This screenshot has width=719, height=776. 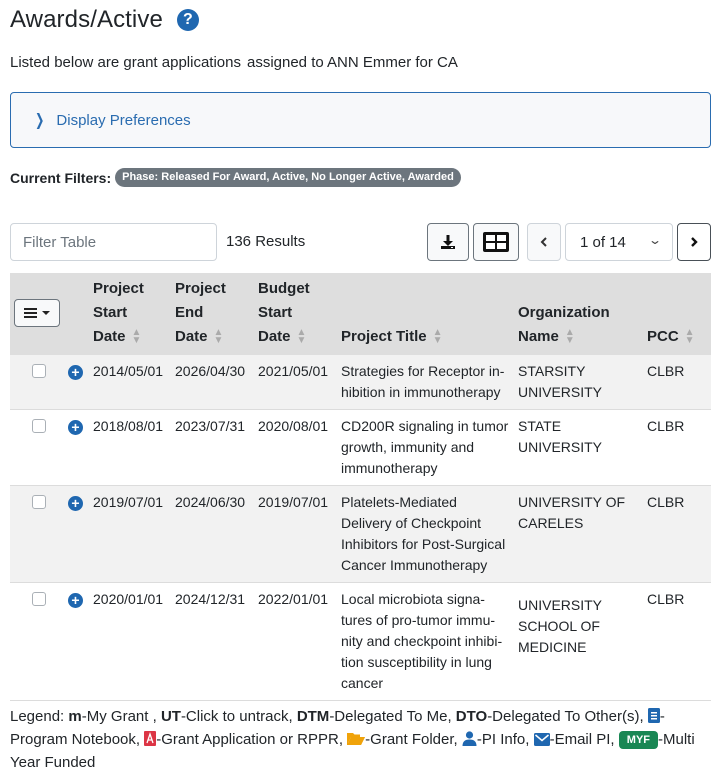 What do you see at coordinates (295, 534) in the screenshot?
I see `cell-budget-start-date: 2019/07/01` at bounding box center [295, 534].